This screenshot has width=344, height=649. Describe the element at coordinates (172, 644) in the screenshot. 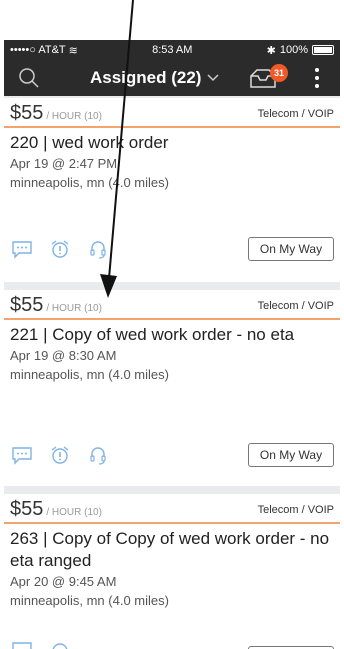

I see `action-row` at that location.